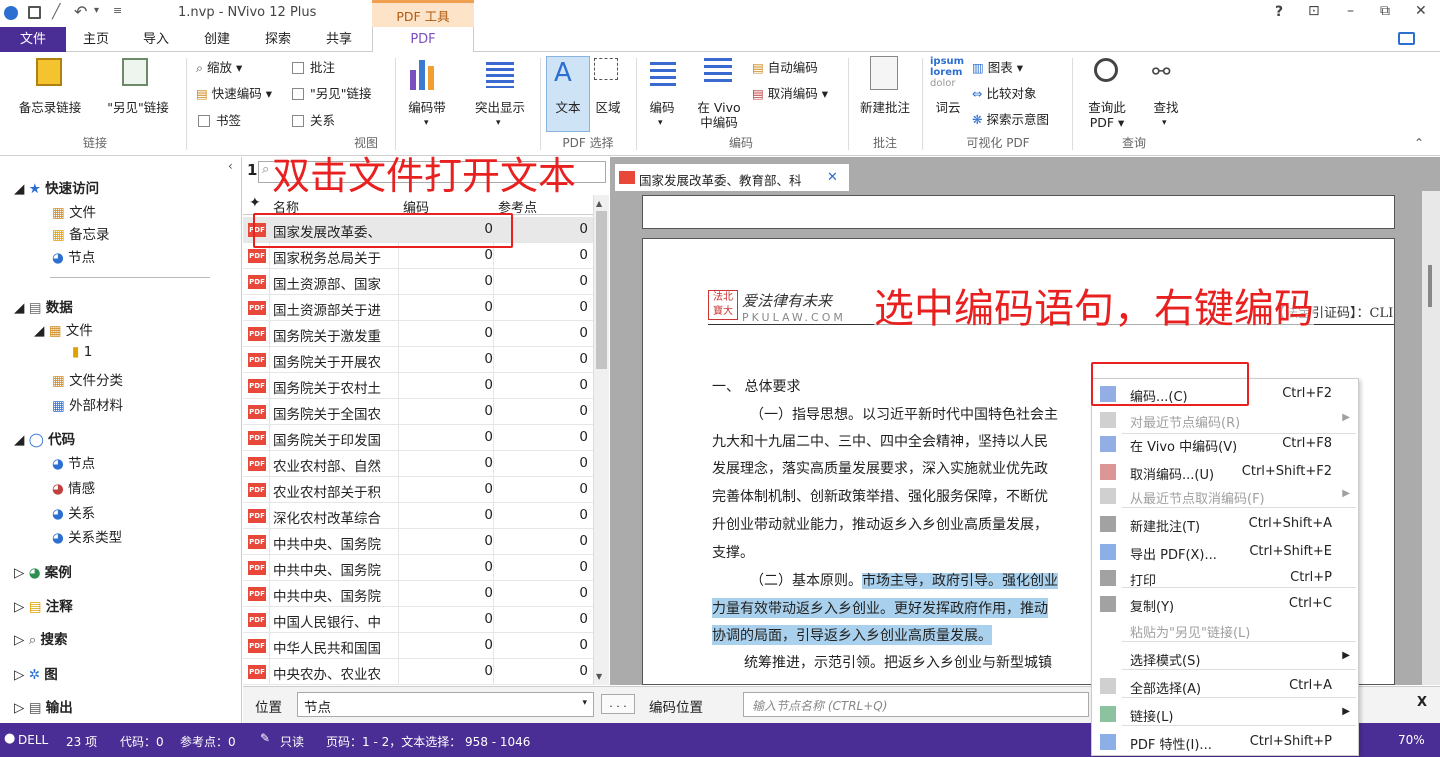  I want to click on menu-item: 复制(Y) Ctrl+C, so click(1225, 604).